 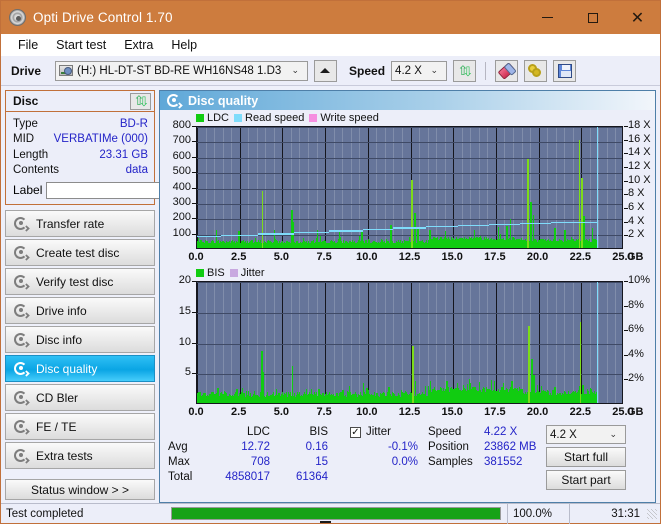 I want to click on save-icon, so click(x=564, y=70).